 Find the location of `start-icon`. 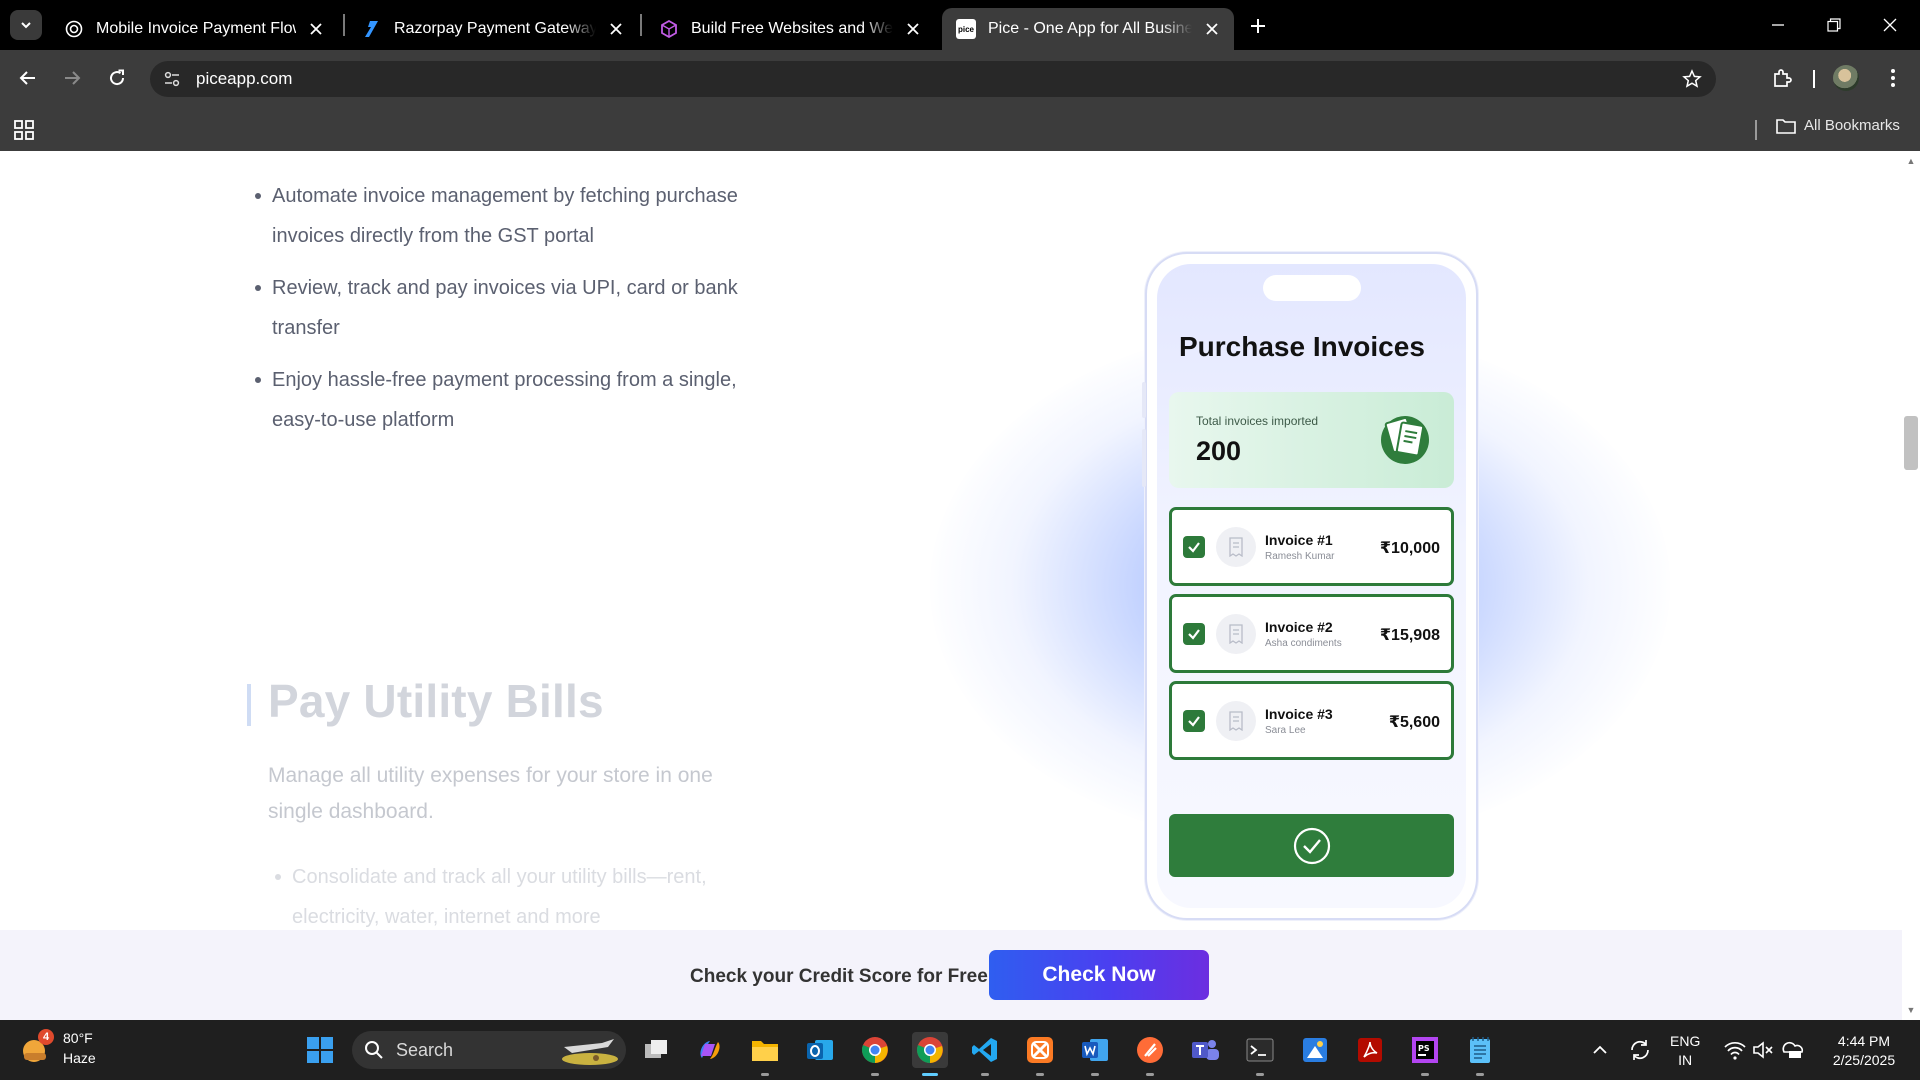

start-icon is located at coordinates (320, 1050).